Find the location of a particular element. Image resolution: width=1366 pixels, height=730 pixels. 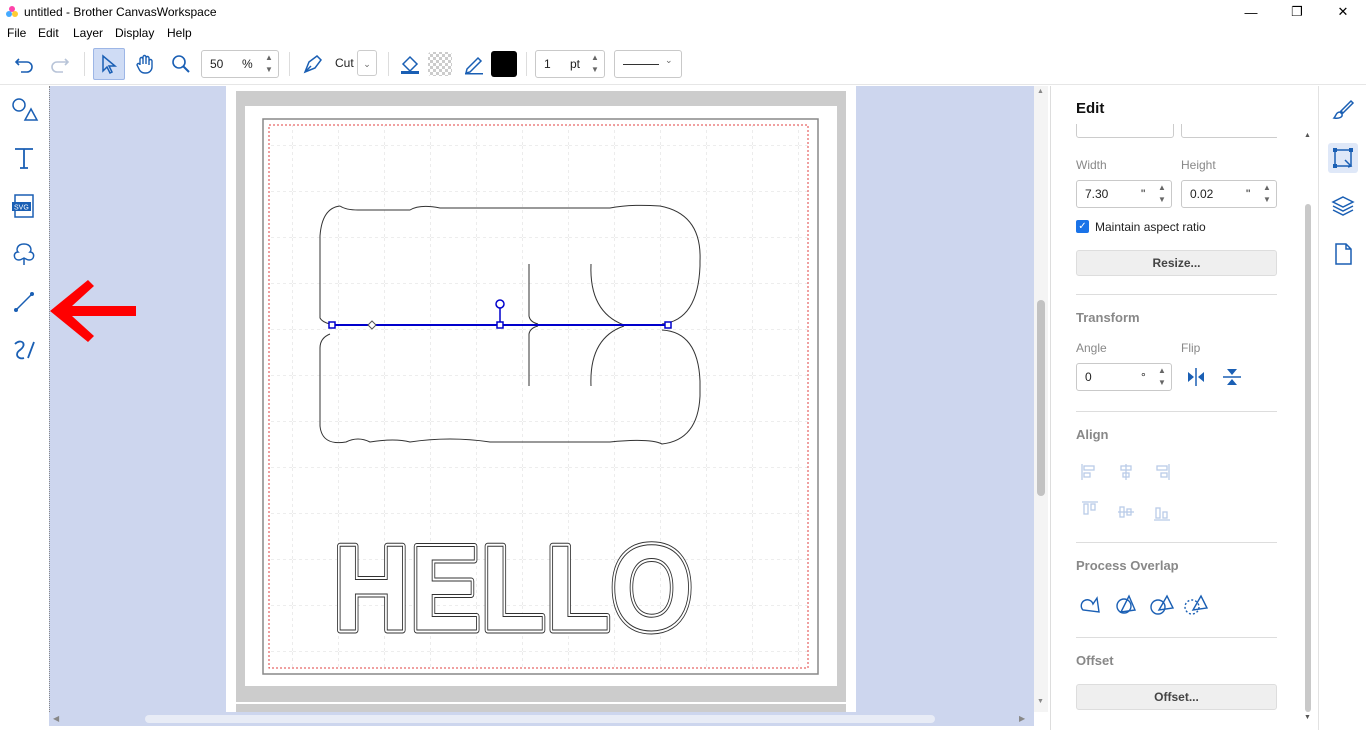

line-style-select: ⌄ is located at coordinates (648, 64).